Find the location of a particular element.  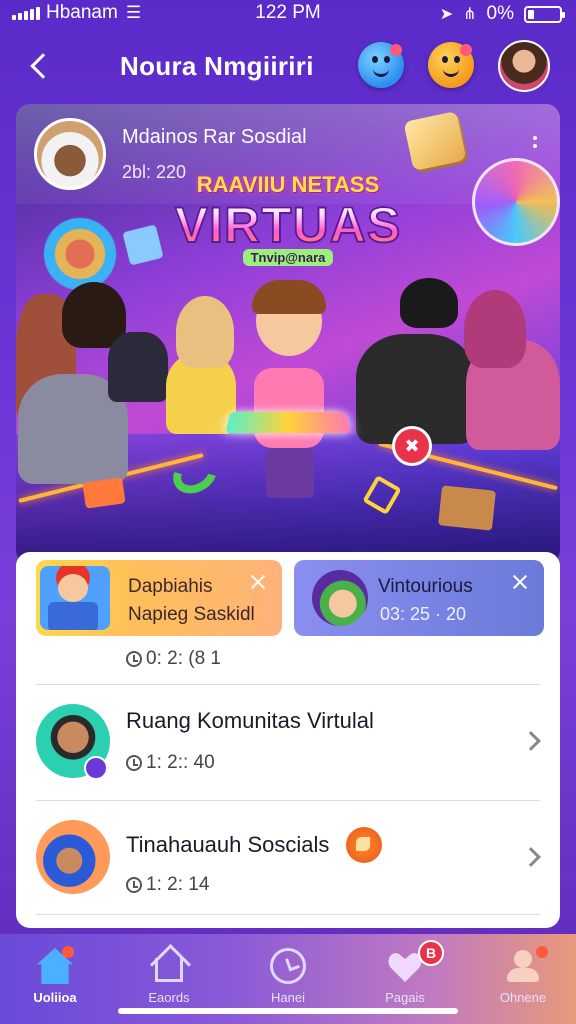

kid-legs is located at coordinates (290, 473).